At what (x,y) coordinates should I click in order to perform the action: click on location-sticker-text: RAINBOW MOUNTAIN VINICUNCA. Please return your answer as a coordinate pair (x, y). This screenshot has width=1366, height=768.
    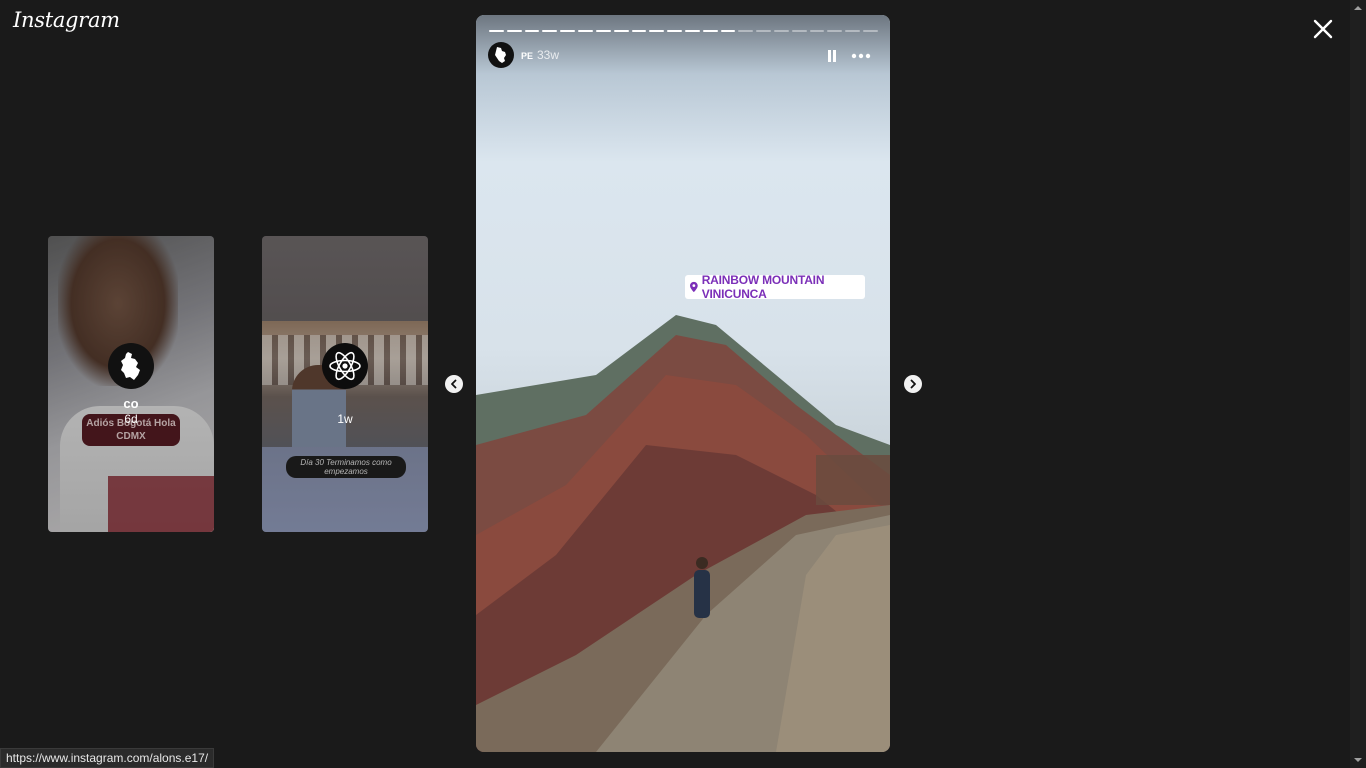
    Looking at the image, I should click on (763, 287).